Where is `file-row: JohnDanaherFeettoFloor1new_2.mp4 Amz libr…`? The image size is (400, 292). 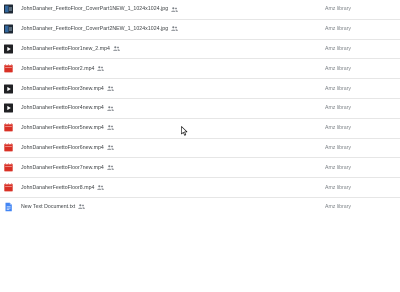
file-row: JohnDanaherFeettoFloor1new_2.mp4 Amz libr… is located at coordinates (200, 50).